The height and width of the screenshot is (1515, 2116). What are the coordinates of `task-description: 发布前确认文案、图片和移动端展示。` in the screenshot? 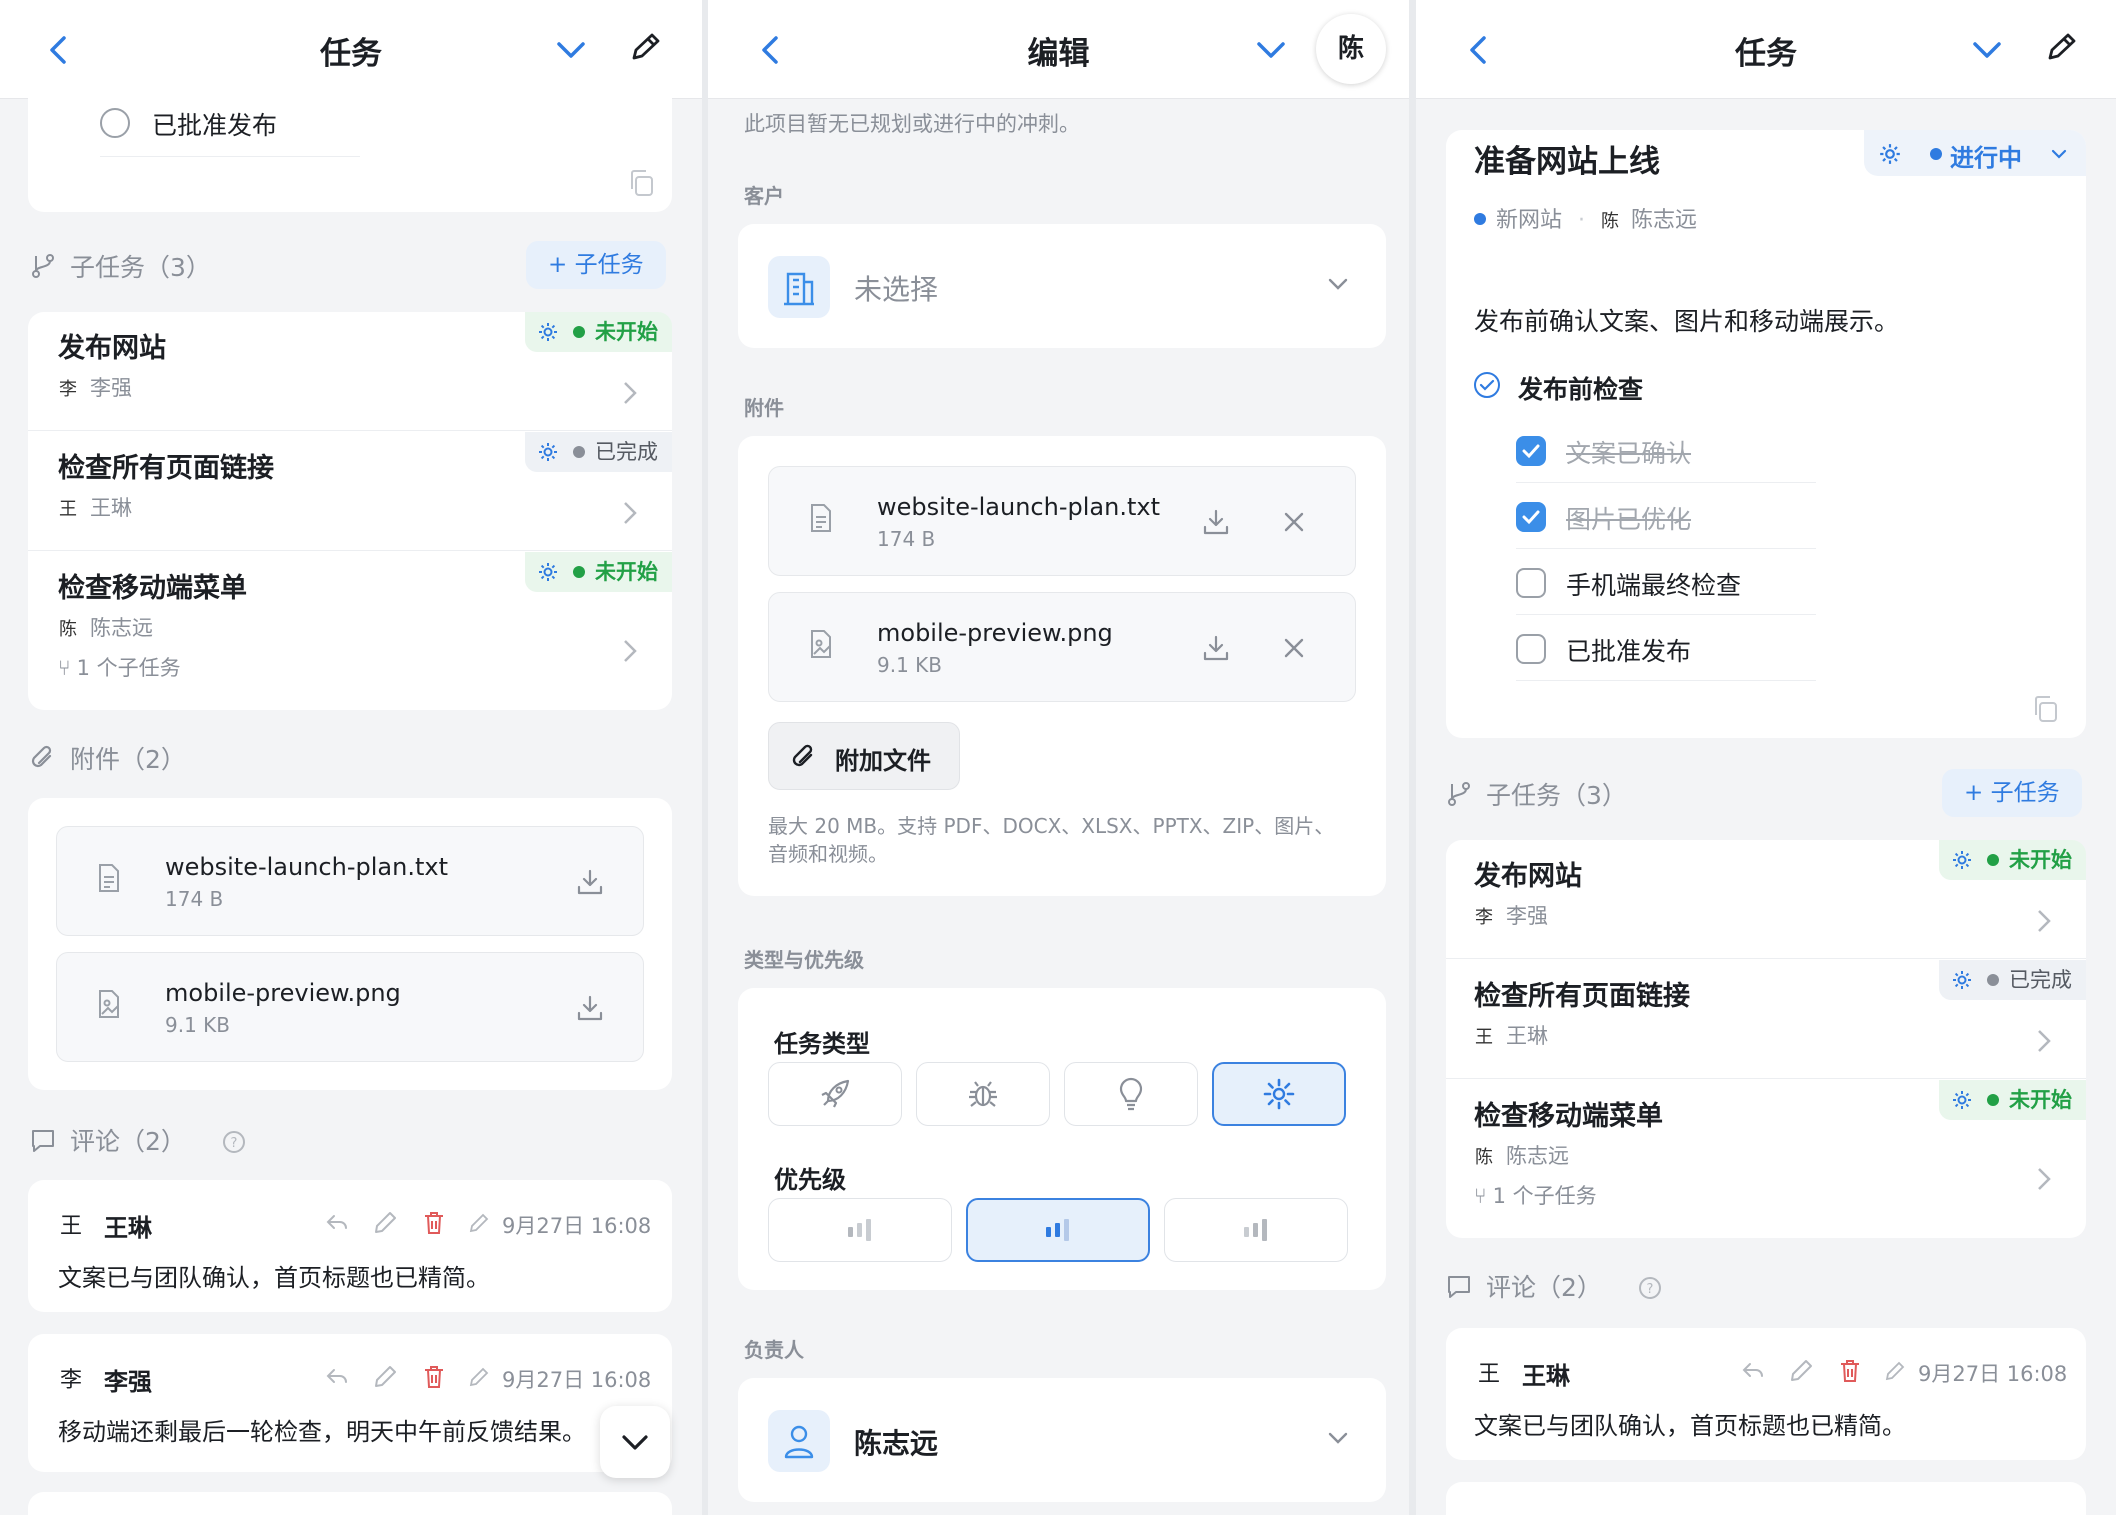 It's located at (1687, 321).